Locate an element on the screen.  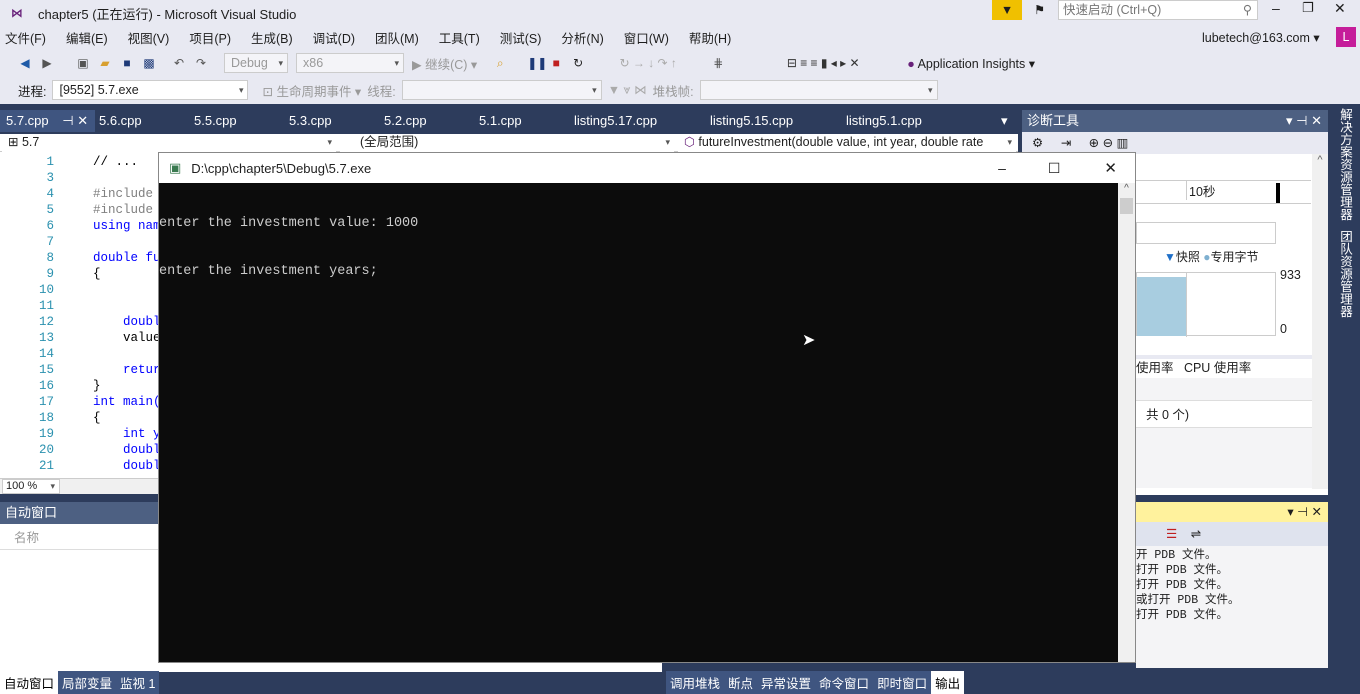
menu-test: 测试(S) is located at coordinates (521, 37).